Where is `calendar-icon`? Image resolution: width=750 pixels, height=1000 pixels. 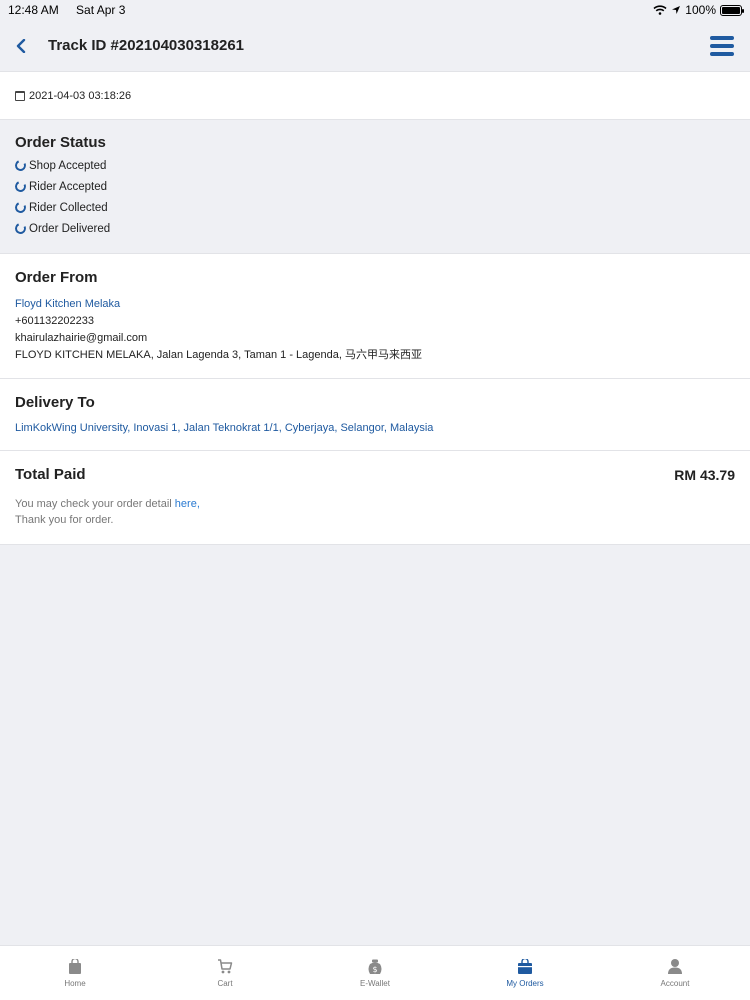
calendar-icon is located at coordinates (20, 95).